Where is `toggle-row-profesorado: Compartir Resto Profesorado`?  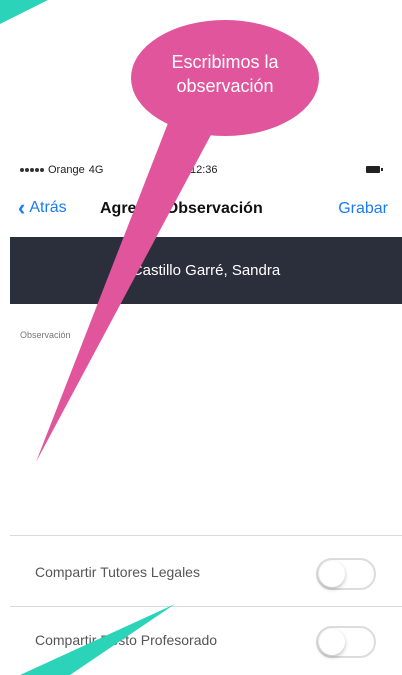
toggle-row-profesorado: Compartir Resto Profesorado is located at coordinates (206, 641).